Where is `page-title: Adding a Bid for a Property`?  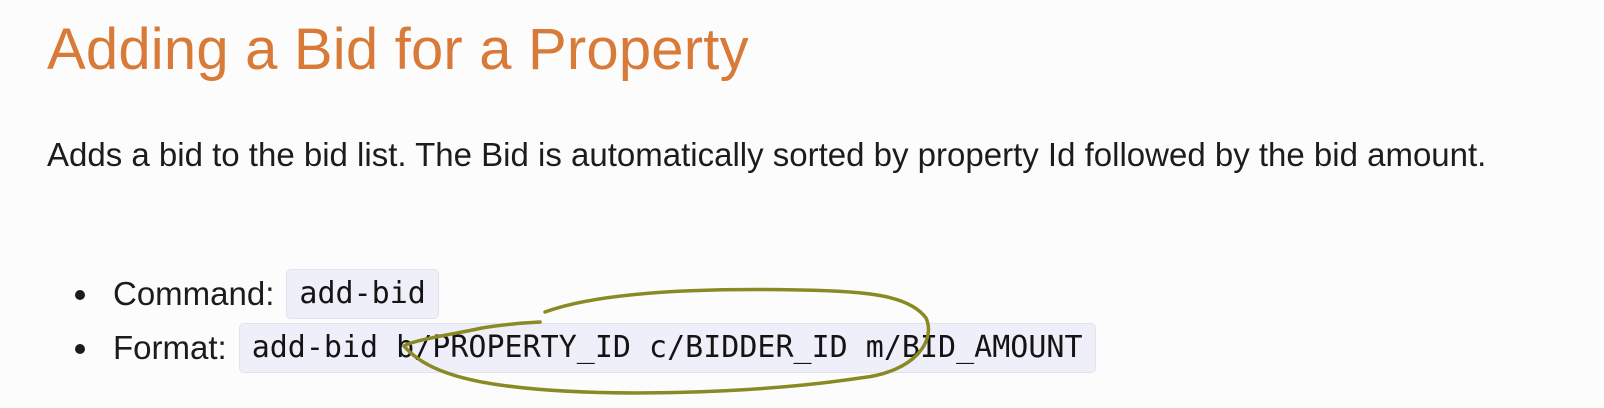
page-title: Adding a Bid for a Property is located at coordinates (398, 49).